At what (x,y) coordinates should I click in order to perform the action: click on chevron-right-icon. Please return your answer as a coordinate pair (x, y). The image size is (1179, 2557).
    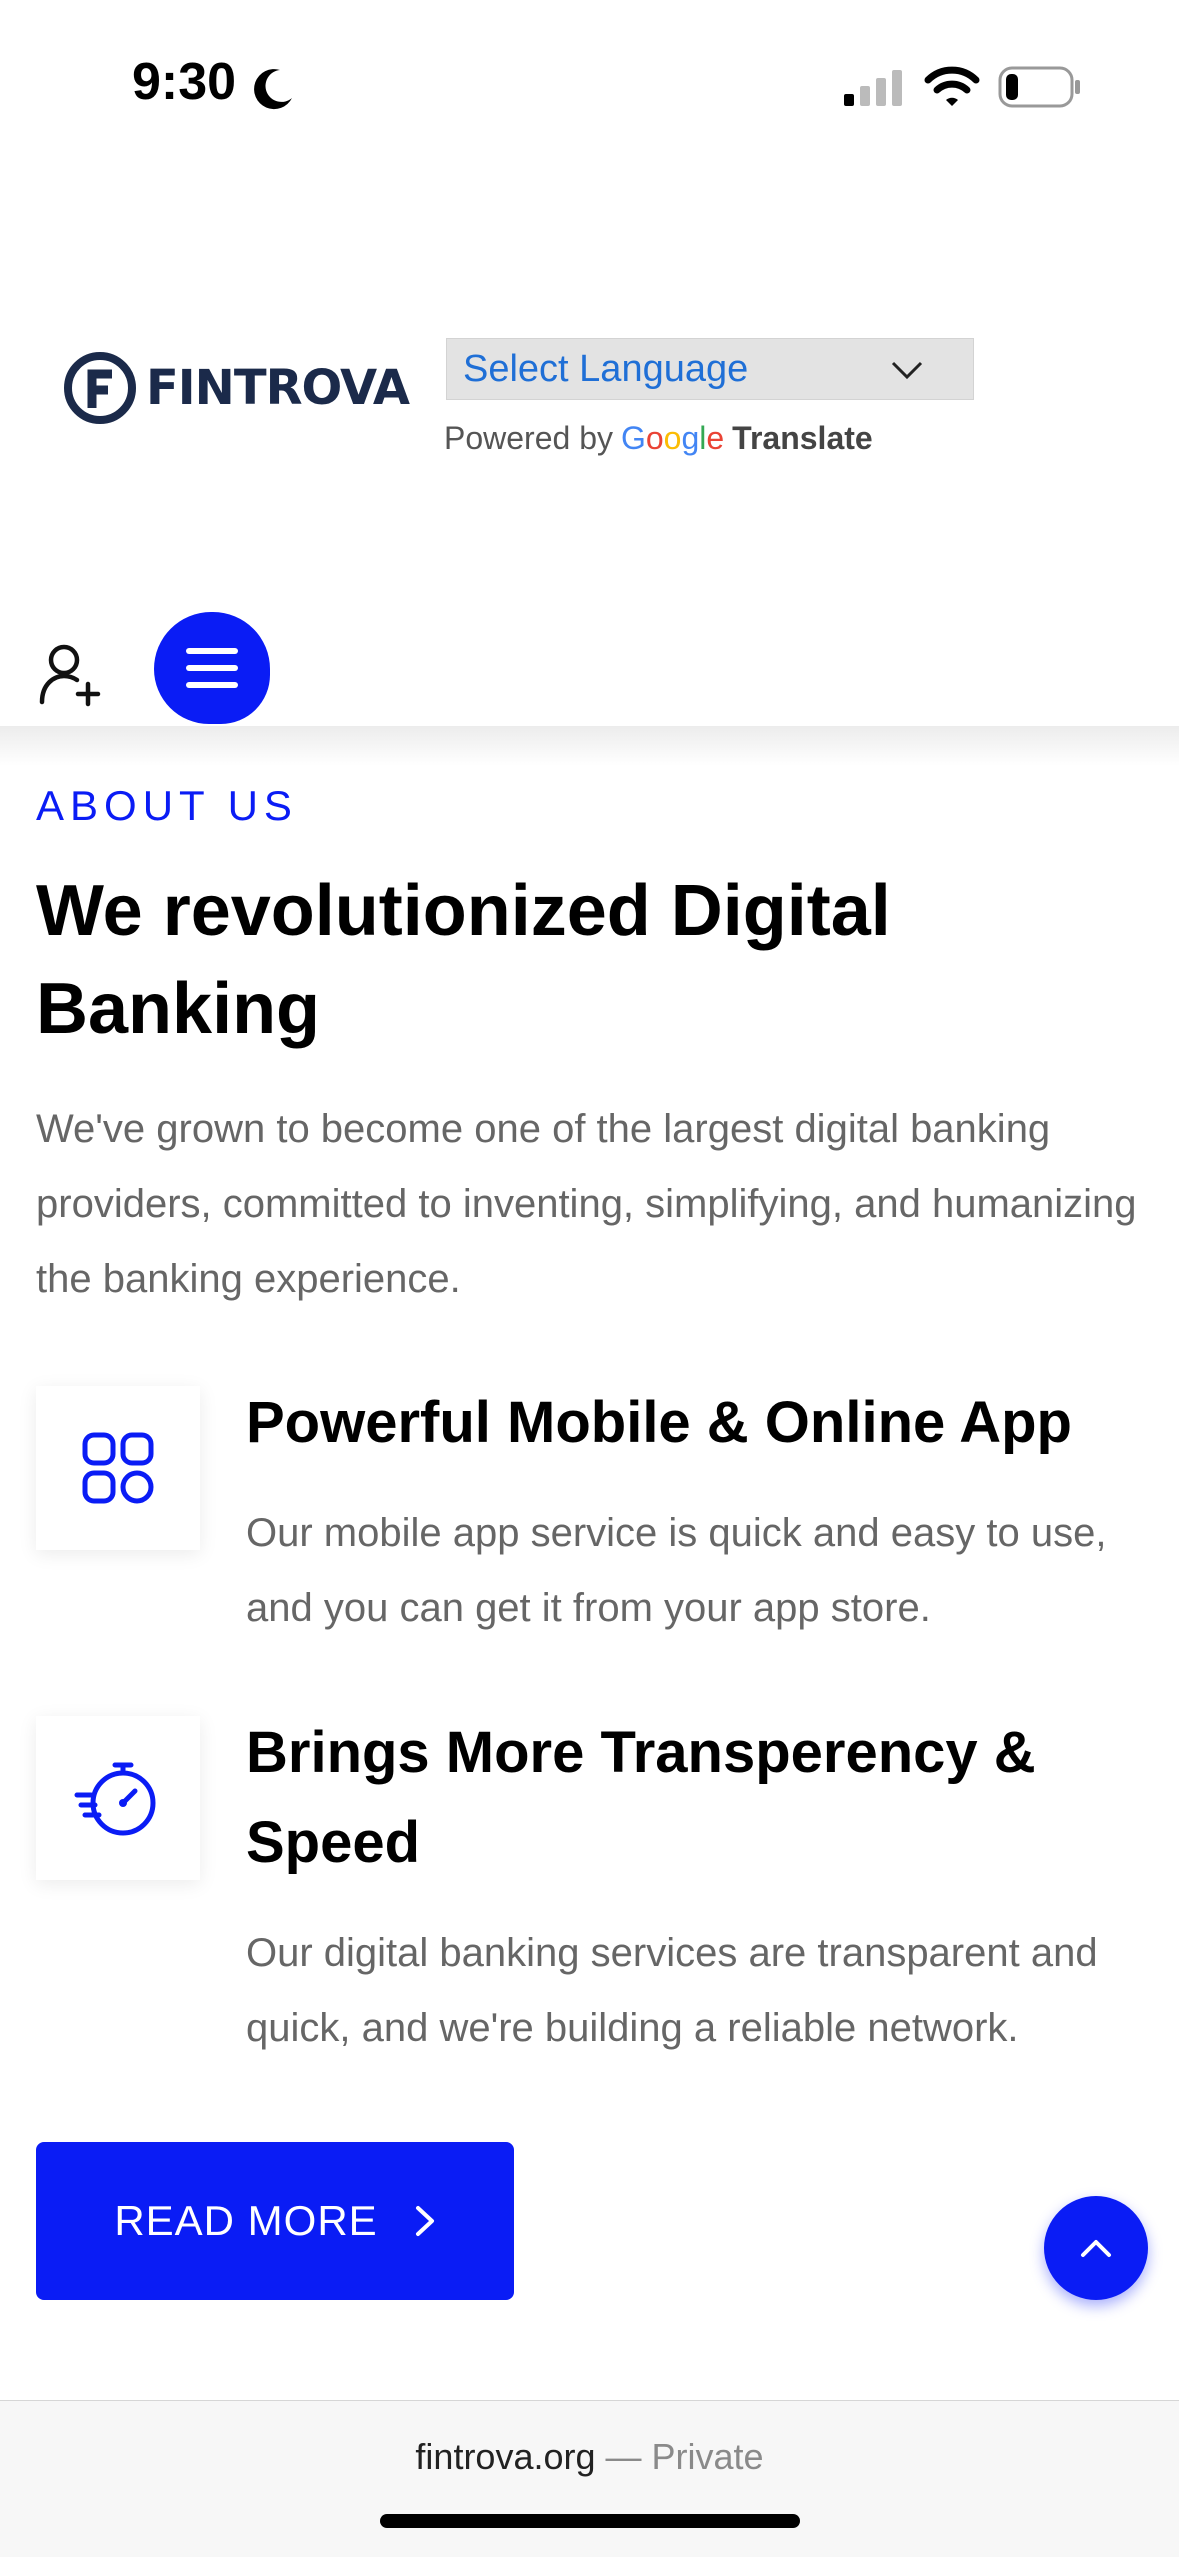
    Looking at the image, I should click on (424, 2221).